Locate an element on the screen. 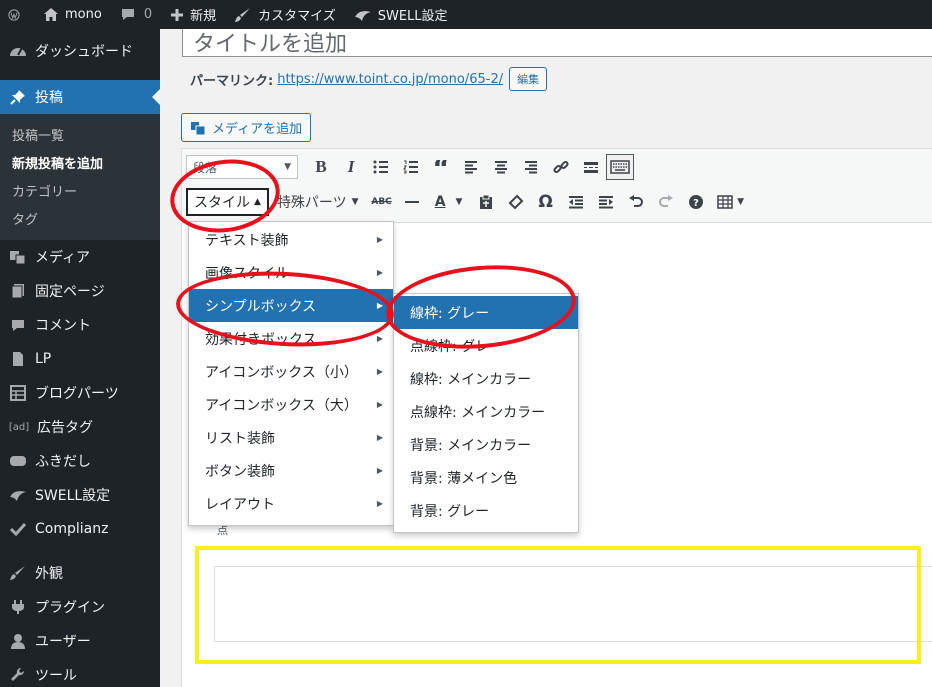  bullet-list-button is located at coordinates (381, 167).